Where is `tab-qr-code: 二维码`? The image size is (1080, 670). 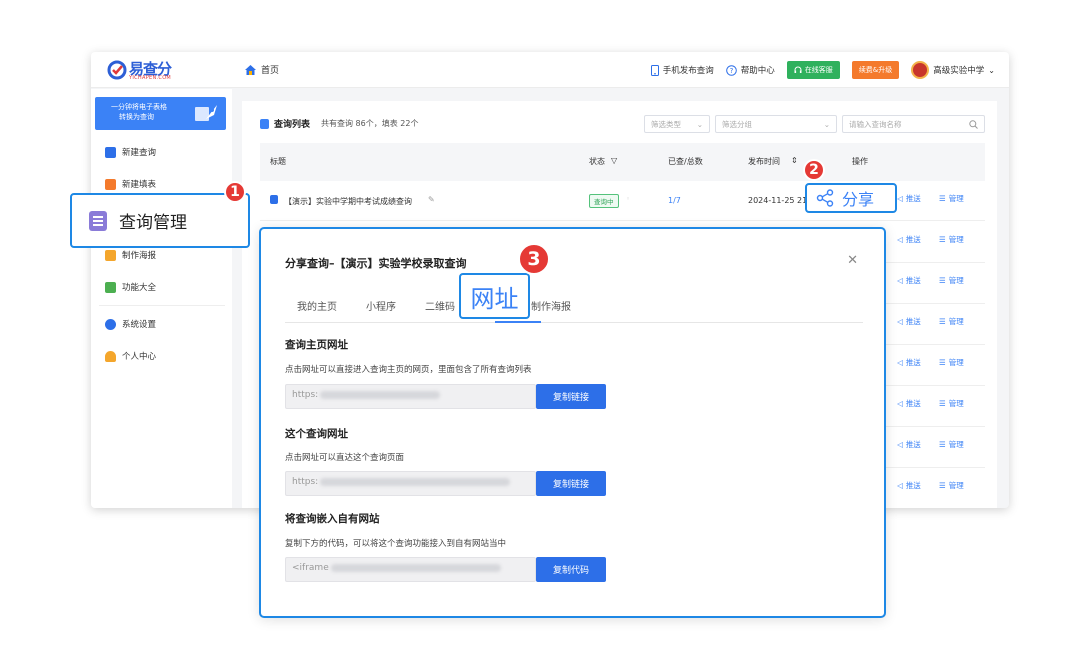
tab-qr-code: 二维码 is located at coordinates (440, 305).